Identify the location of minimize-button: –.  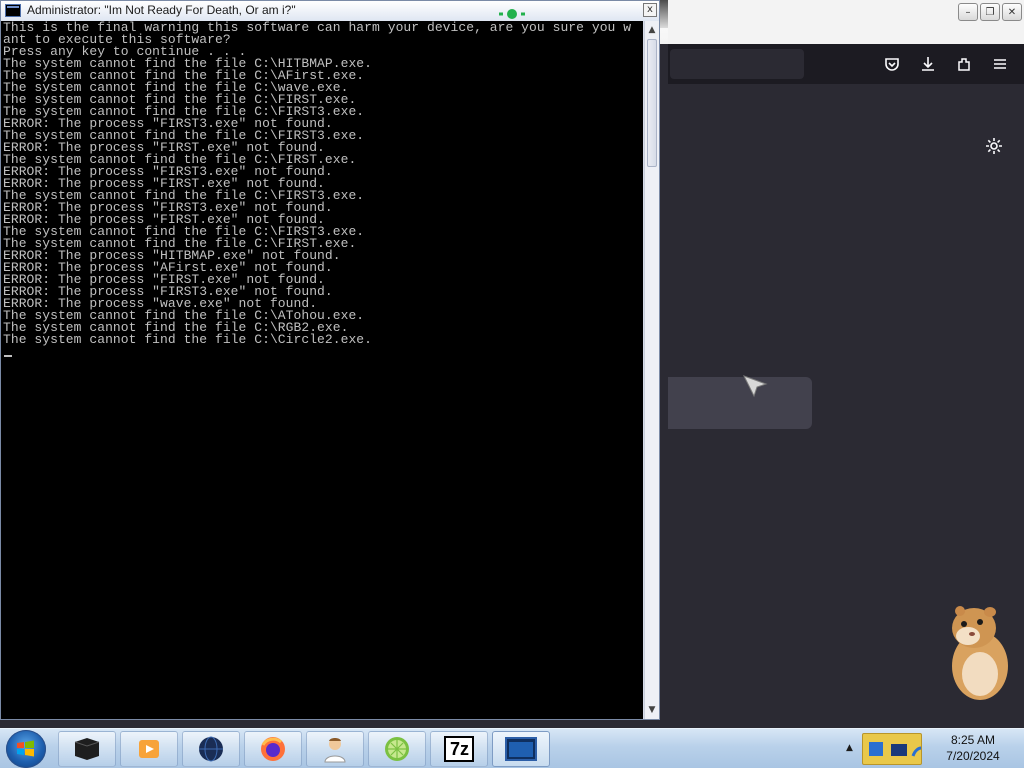
(968, 12).